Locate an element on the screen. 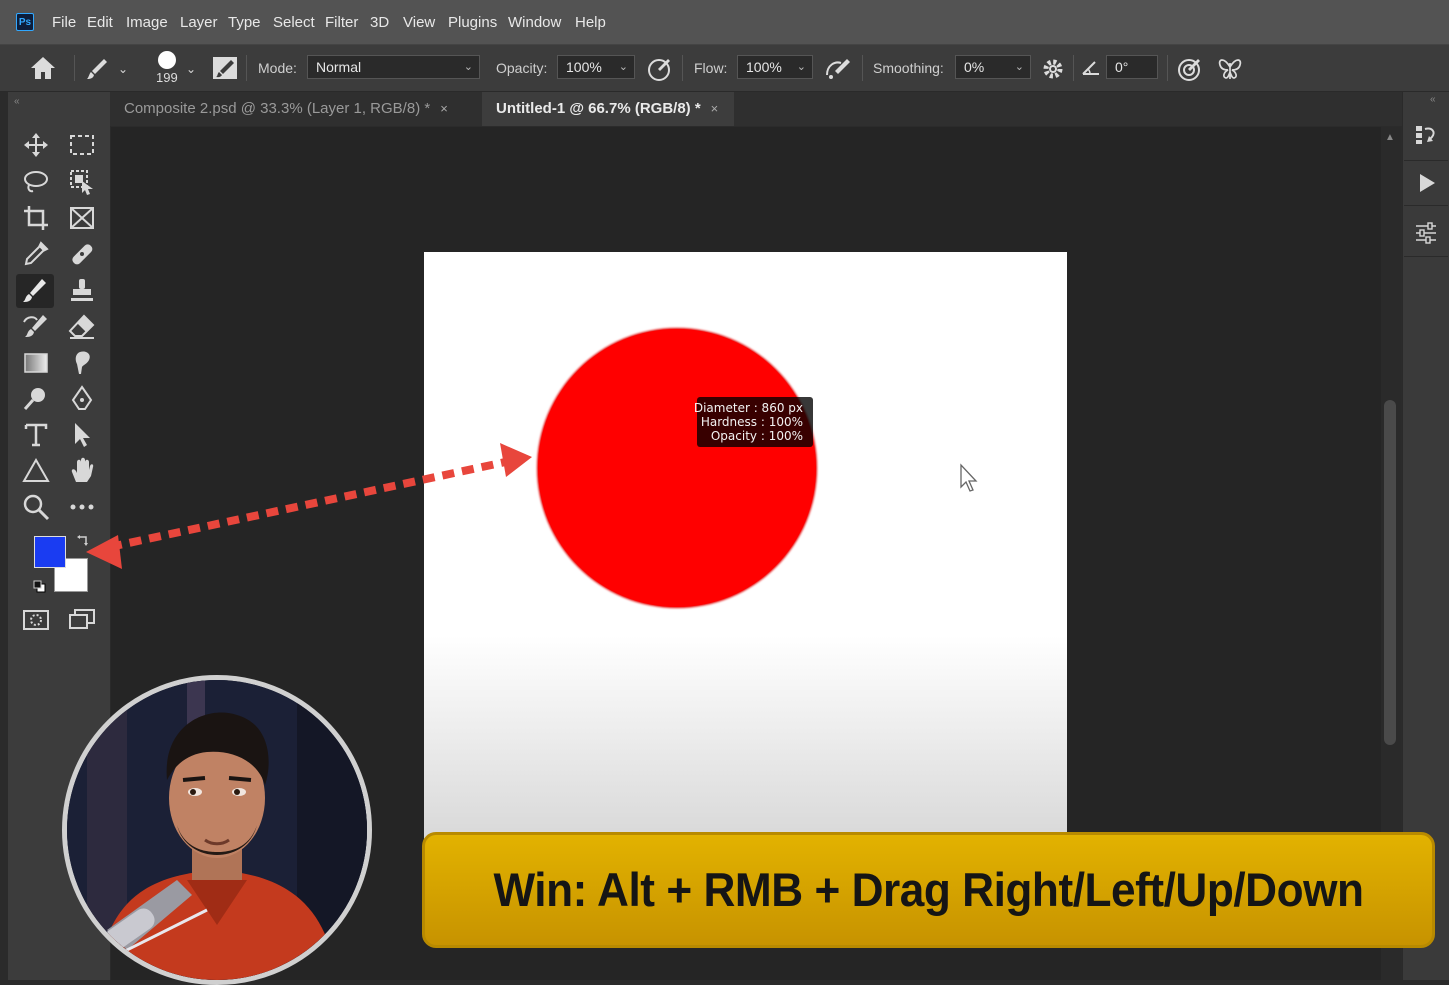 This screenshot has height=985, width=1449. angle-icon is located at coordinates (1090, 68).